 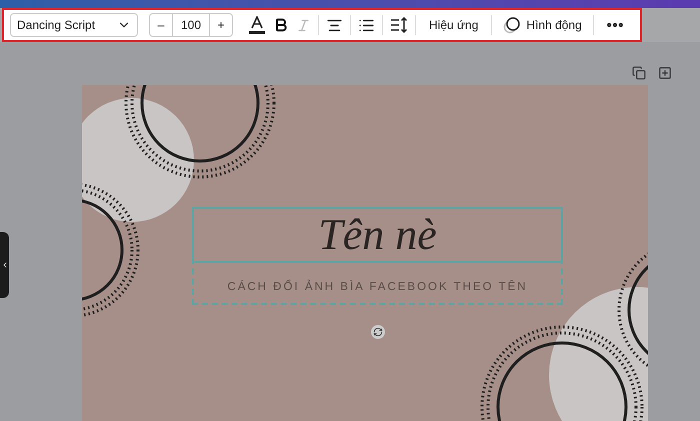 What do you see at coordinates (221, 25) in the screenshot?
I see `increase-button: +` at bounding box center [221, 25].